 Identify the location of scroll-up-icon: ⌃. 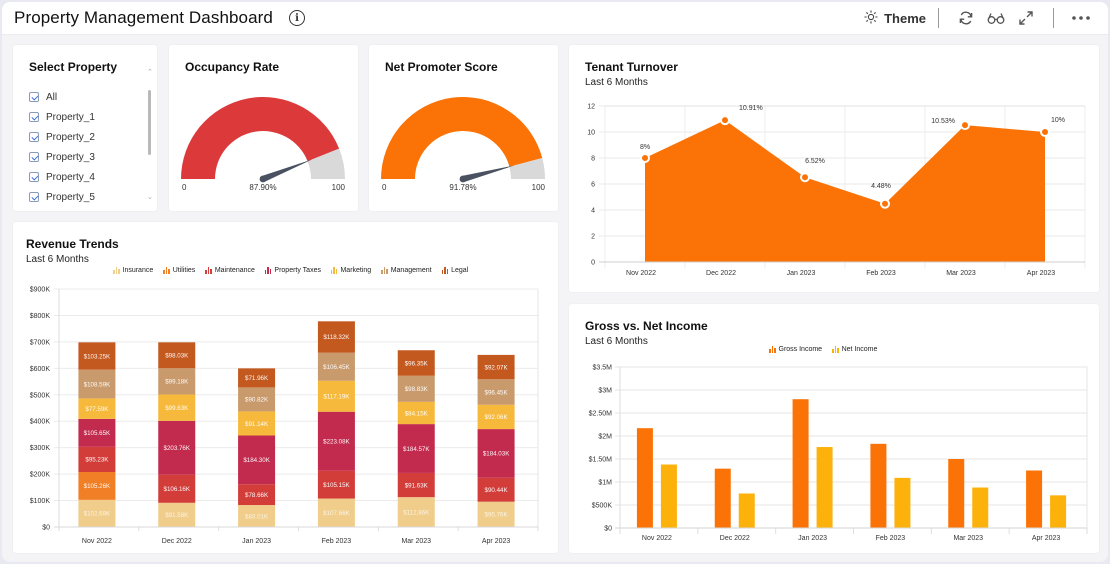
(150, 72).